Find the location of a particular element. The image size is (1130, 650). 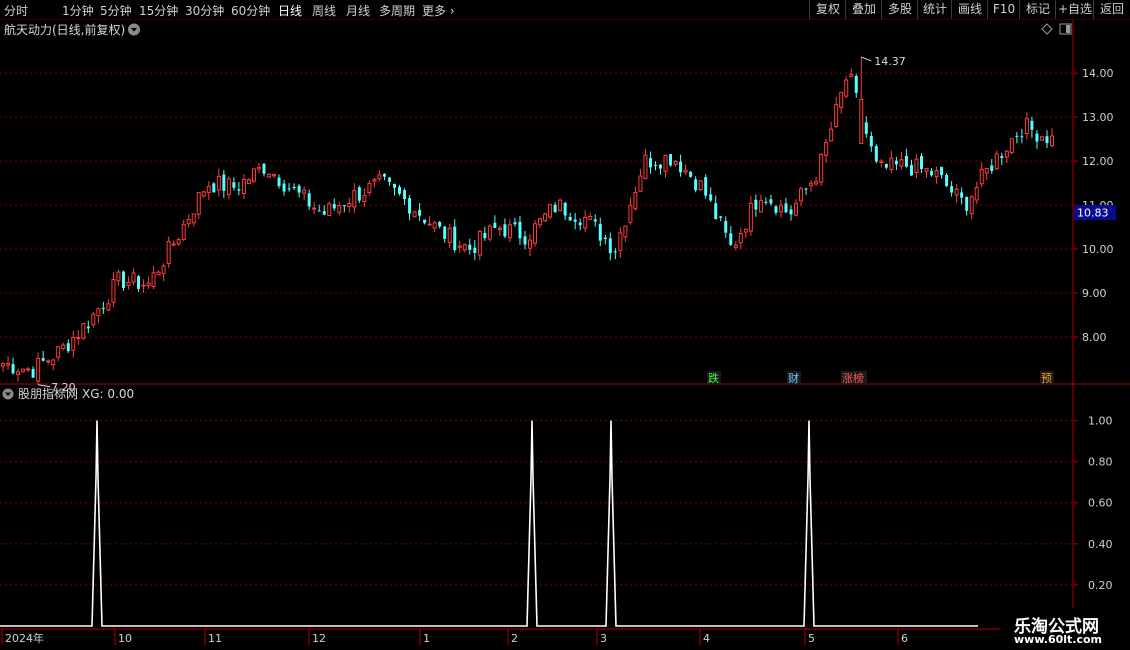

time-tick-label: 12 is located at coordinates (319, 638).